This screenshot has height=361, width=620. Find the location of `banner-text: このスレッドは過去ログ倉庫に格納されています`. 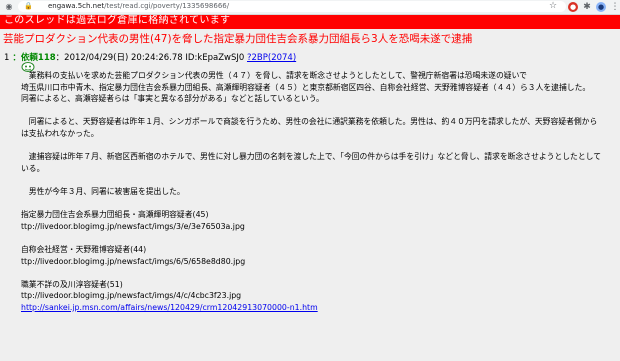

banner-text: このスレッドは過去ログ倉庫に格納されています is located at coordinates (117, 20).